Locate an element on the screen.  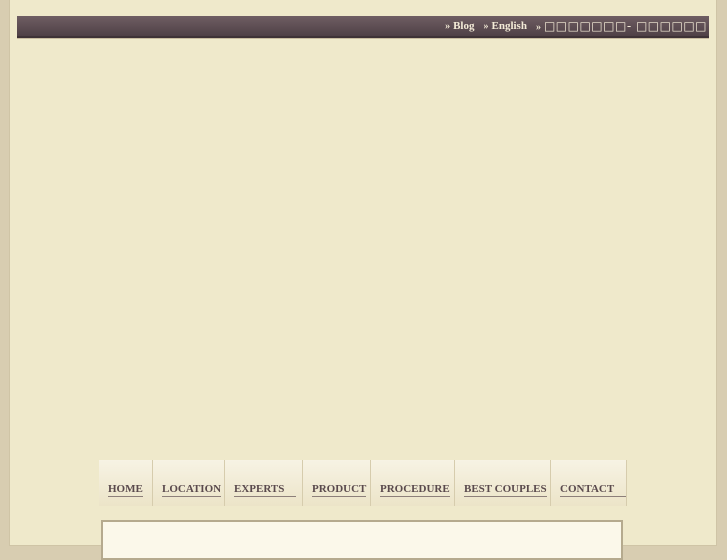
nav-item-product: PRODUCT is located at coordinates (337, 483).